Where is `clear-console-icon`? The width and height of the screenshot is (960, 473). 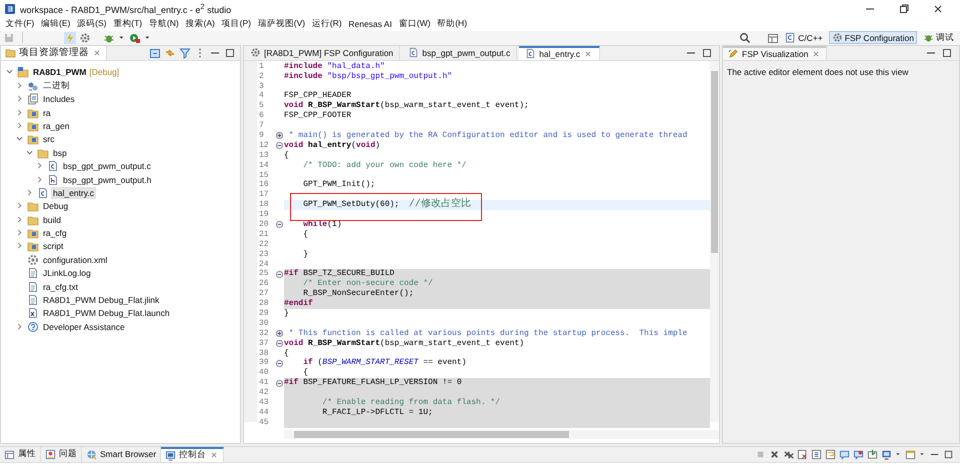 clear-console-icon is located at coordinates (802, 454).